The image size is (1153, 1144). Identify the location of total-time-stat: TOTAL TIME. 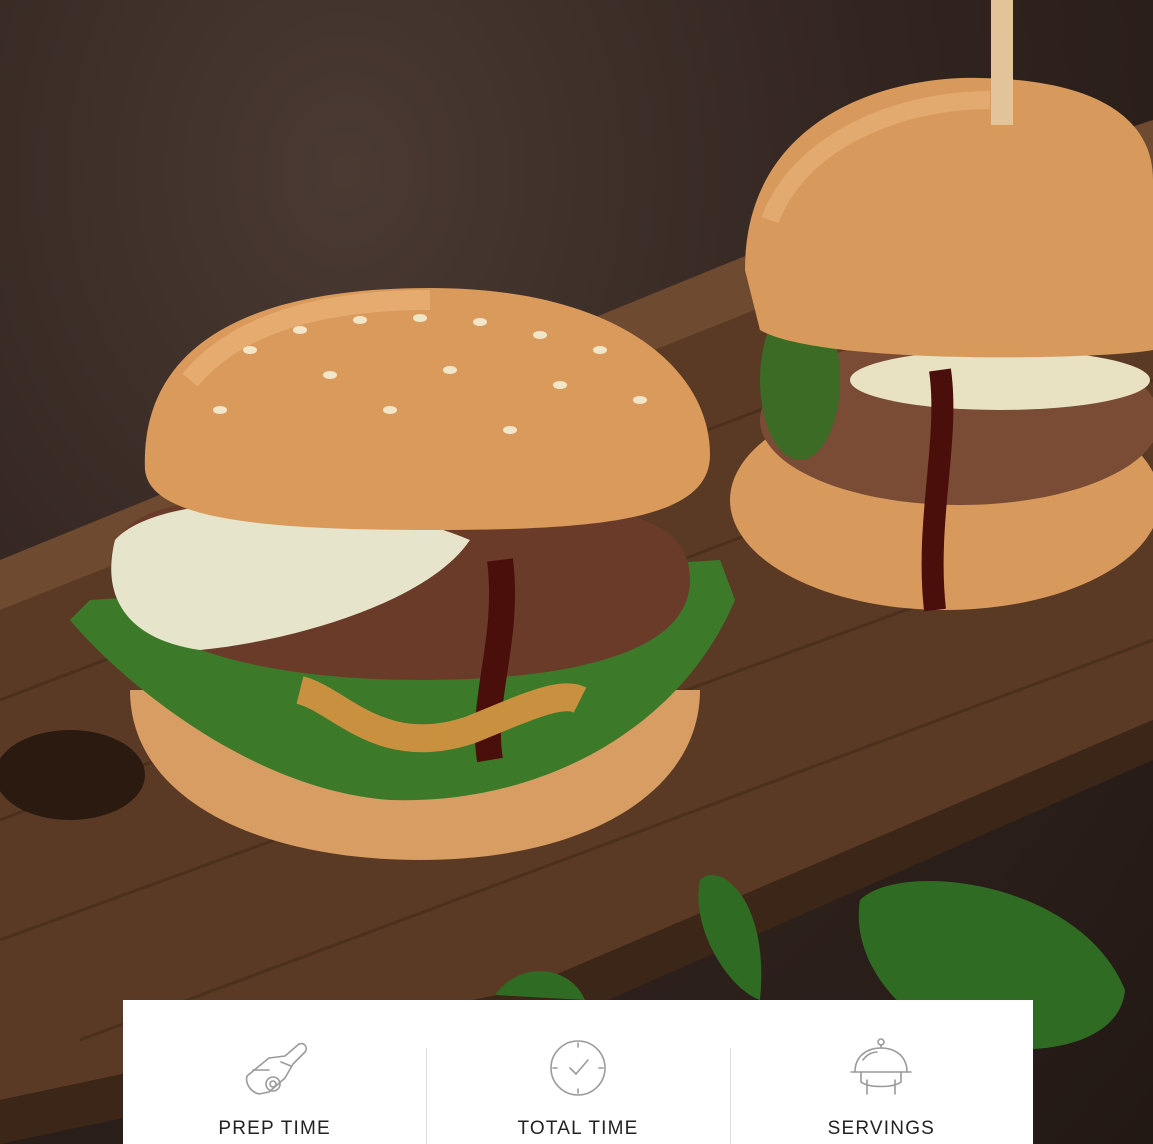
(577, 1072).